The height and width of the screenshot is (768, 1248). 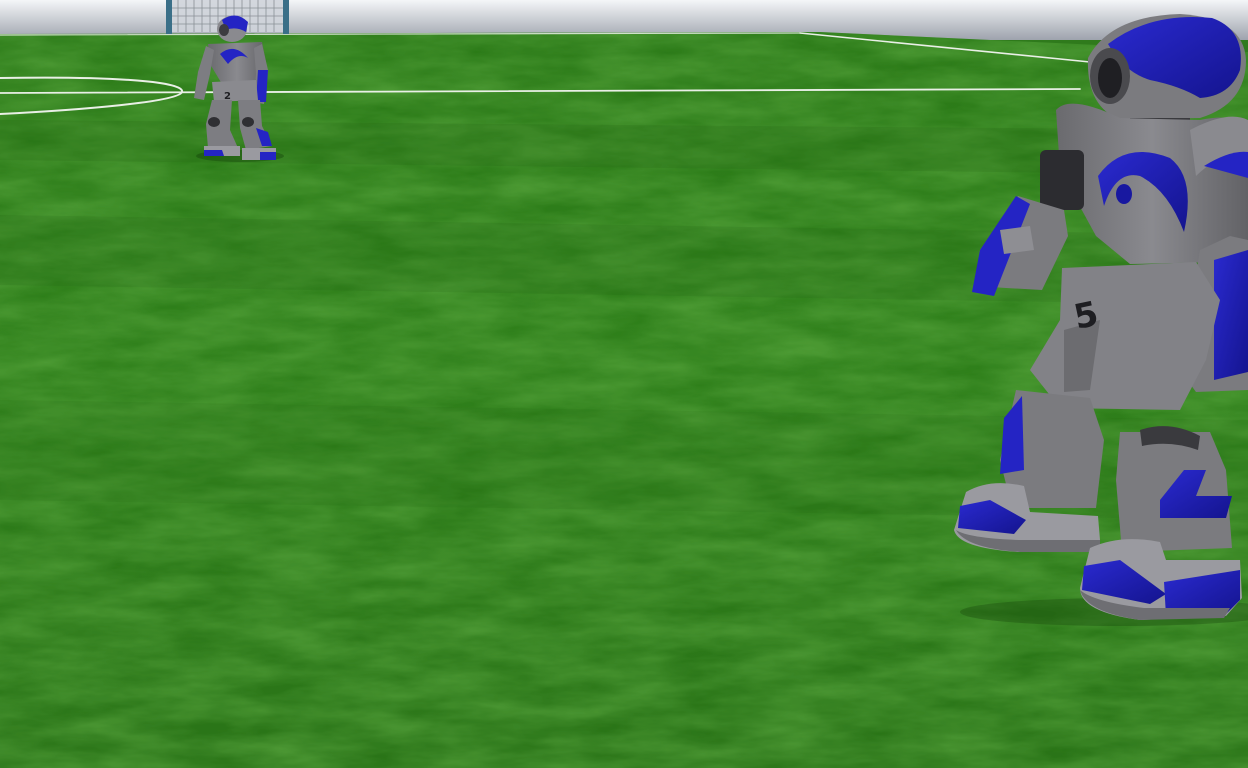 What do you see at coordinates (169, 17) in the screenshot?
I see `goal-post-left` at bounding box center [169, 17].